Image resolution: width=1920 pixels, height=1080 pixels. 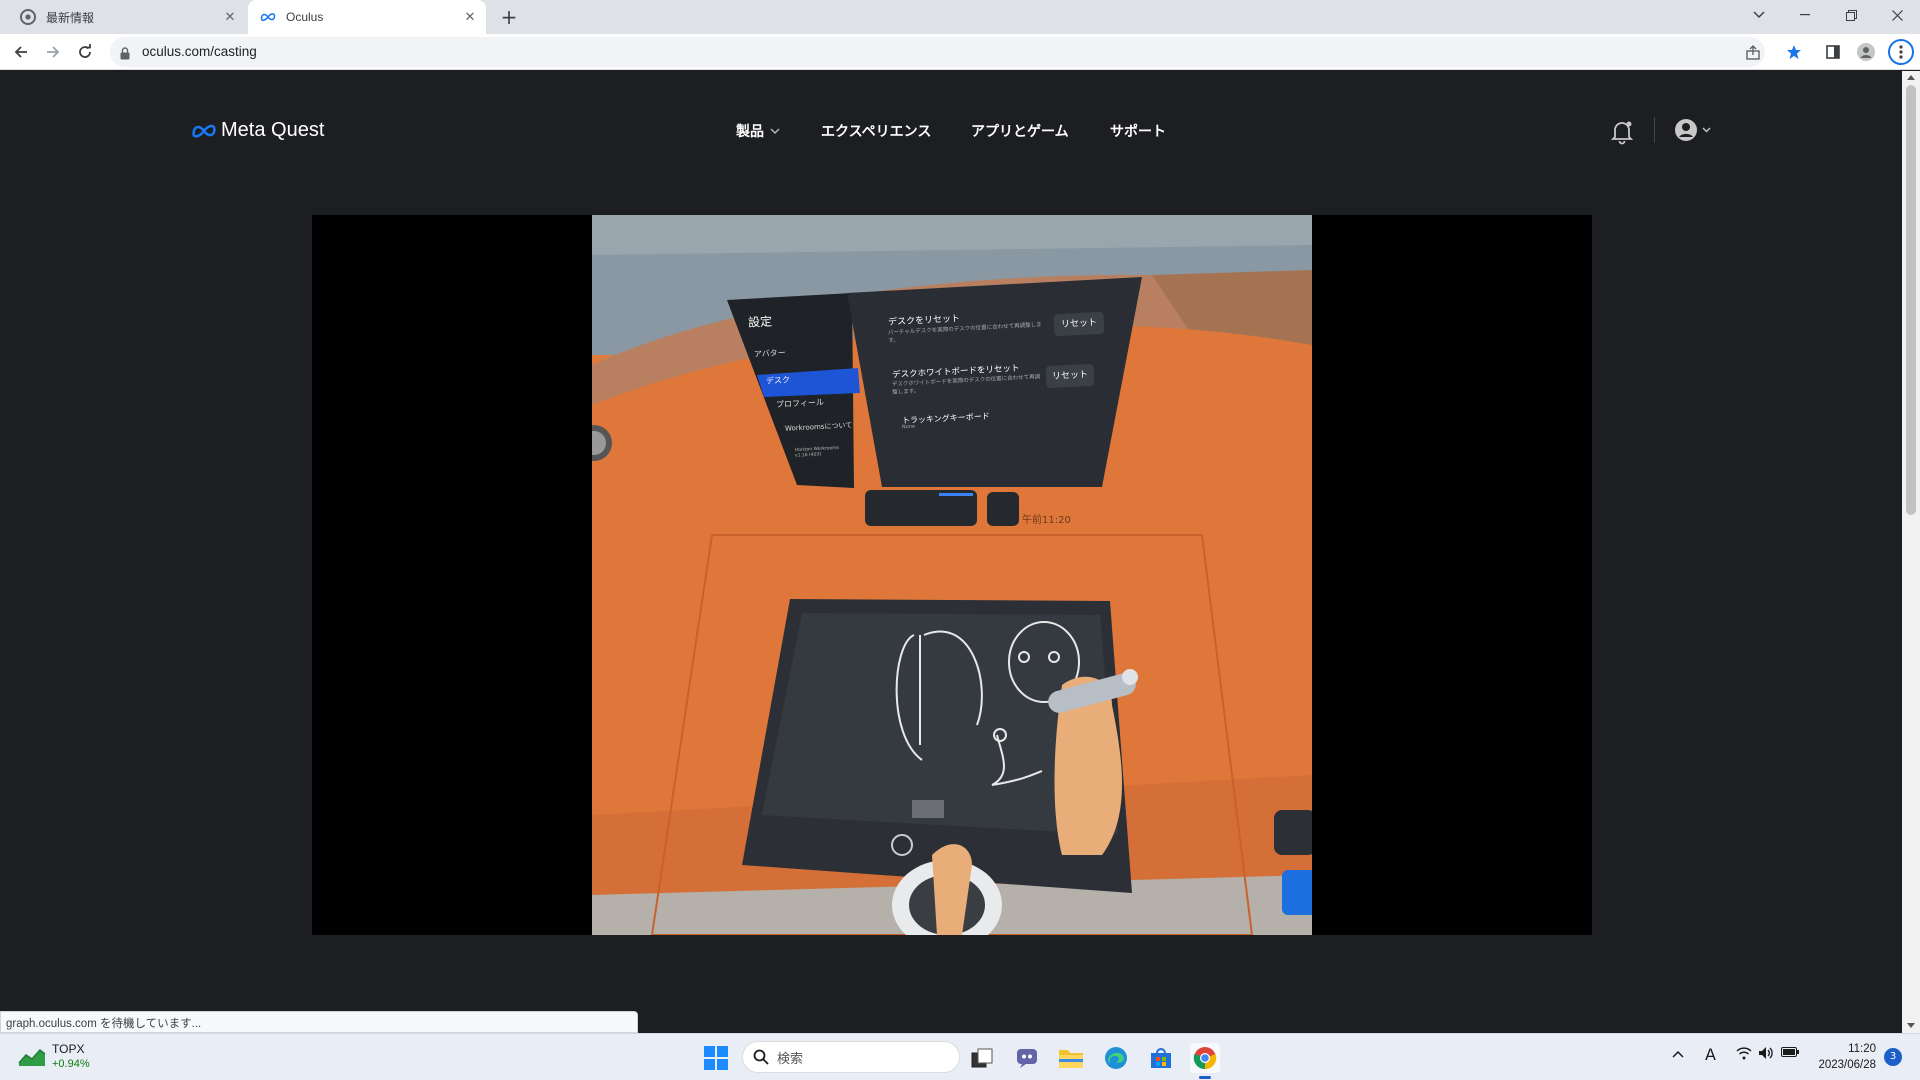 I want to click on notification-bell-icon, so click(x=1622, y=134).